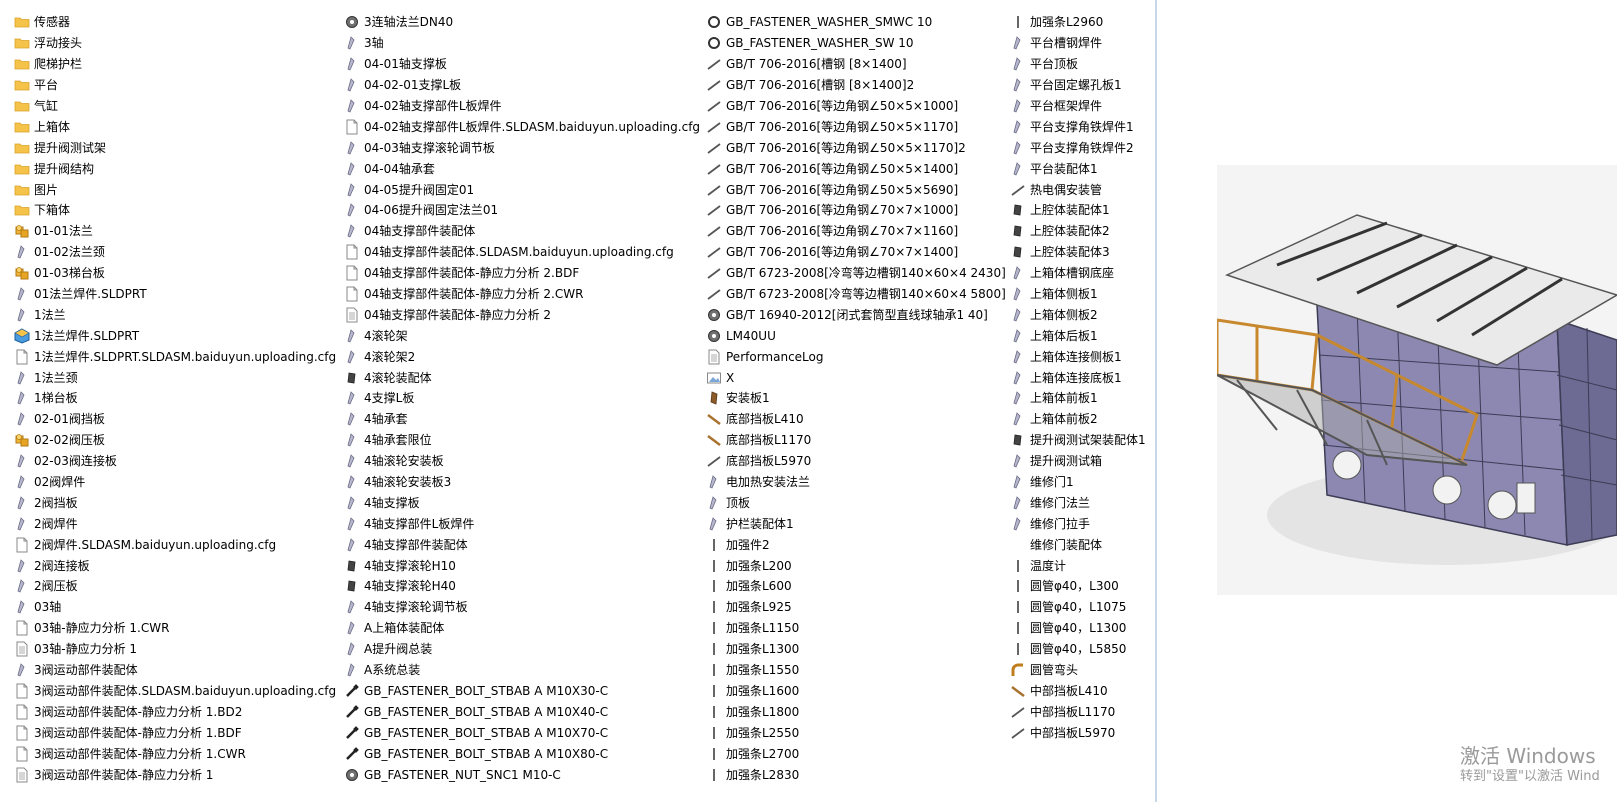 This screenshot has height=802, width=1617. What do you see at coordinates (522, 544) in the screenshot?
I see `file-item: 4轴支撑部件装配体` at bounding box center [522, 544].